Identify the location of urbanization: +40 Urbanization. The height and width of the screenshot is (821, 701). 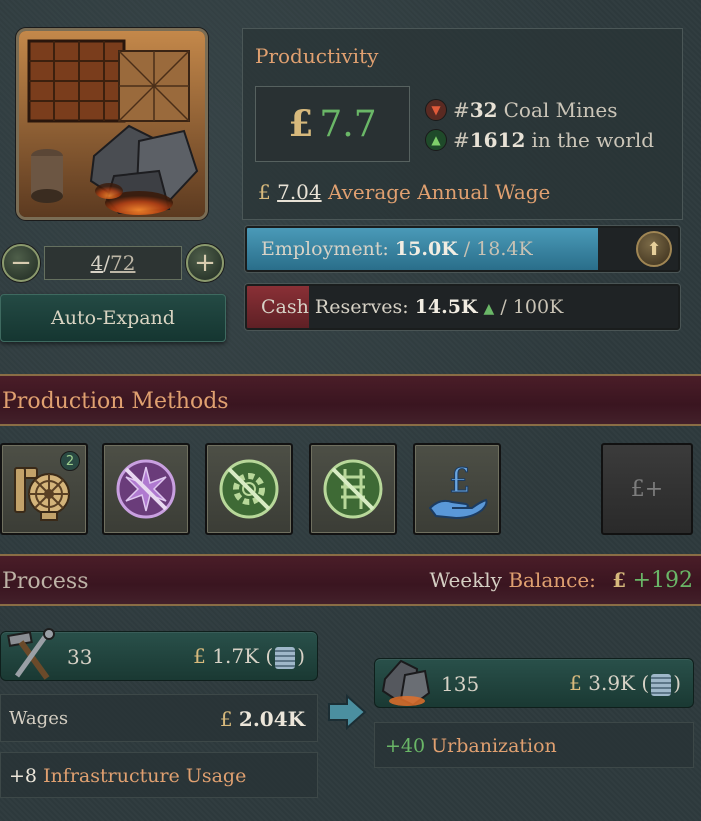
(471, 746).